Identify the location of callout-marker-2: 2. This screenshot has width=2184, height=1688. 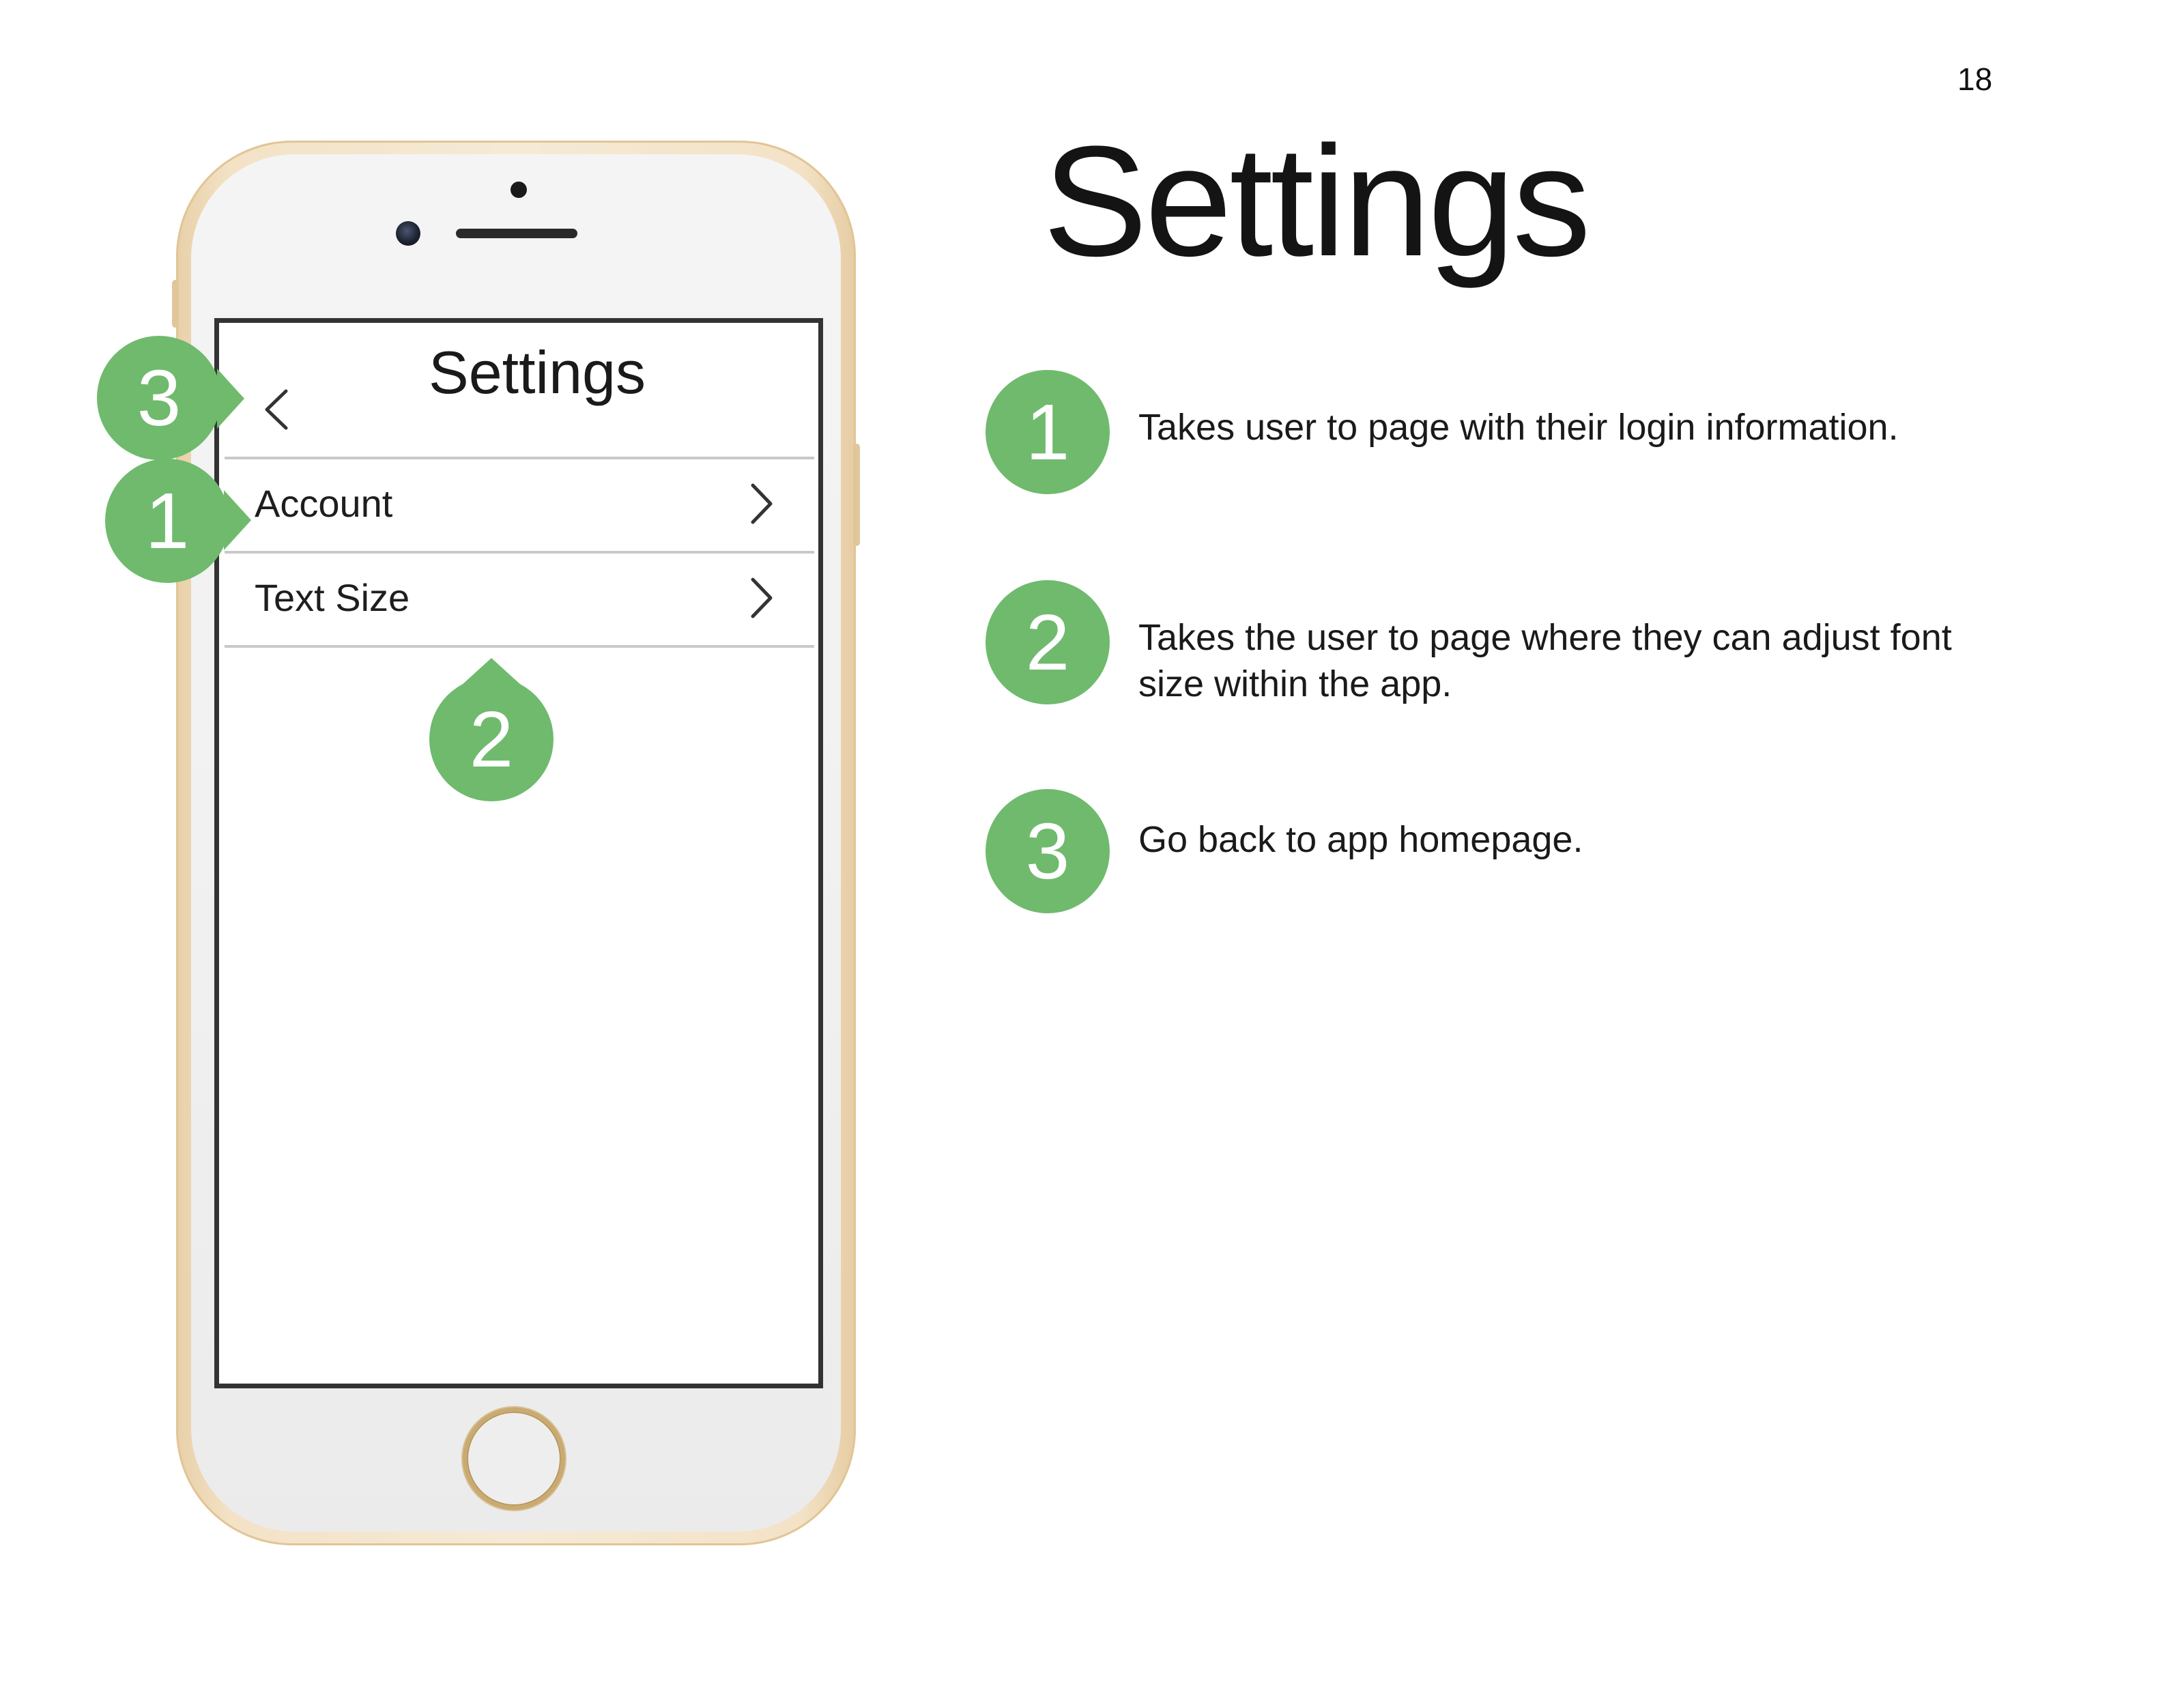
(491, 739).